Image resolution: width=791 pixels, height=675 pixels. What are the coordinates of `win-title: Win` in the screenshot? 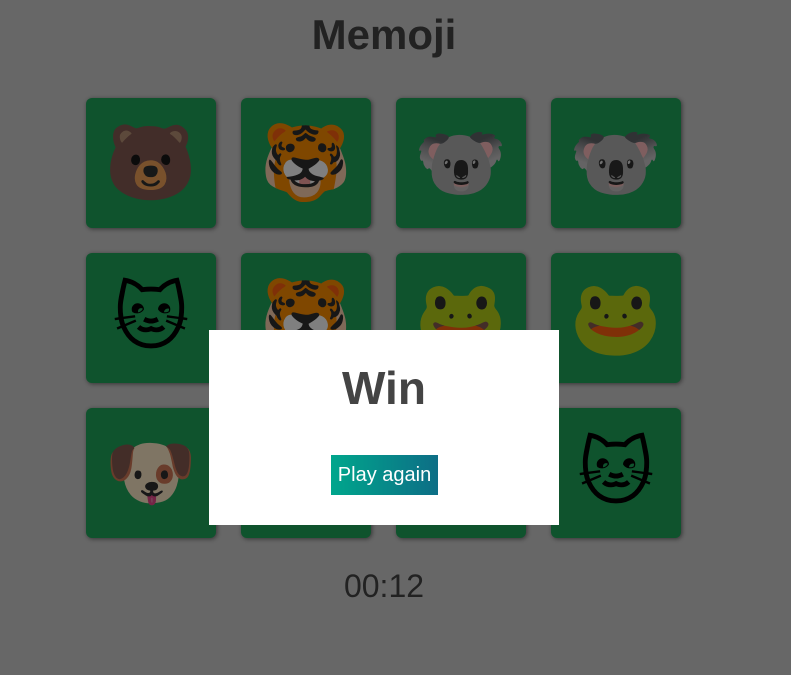 It's located at (384, 388).